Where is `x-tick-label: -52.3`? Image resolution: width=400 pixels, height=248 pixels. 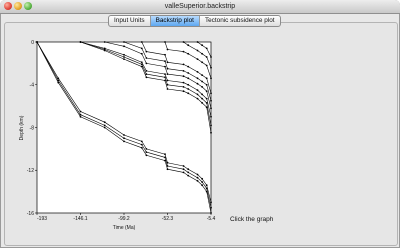
x-tick-label: -52.3 is located at coordinates (168, 219).